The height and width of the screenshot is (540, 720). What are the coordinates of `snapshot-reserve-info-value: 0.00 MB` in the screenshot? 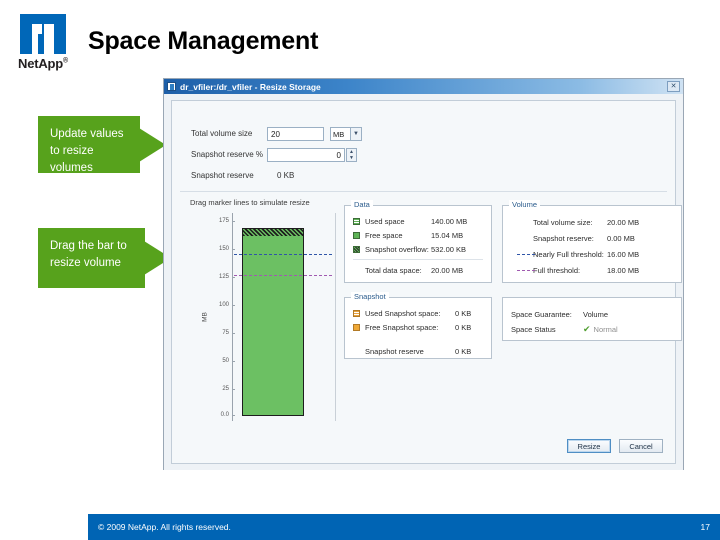 It's located at (621, 238).